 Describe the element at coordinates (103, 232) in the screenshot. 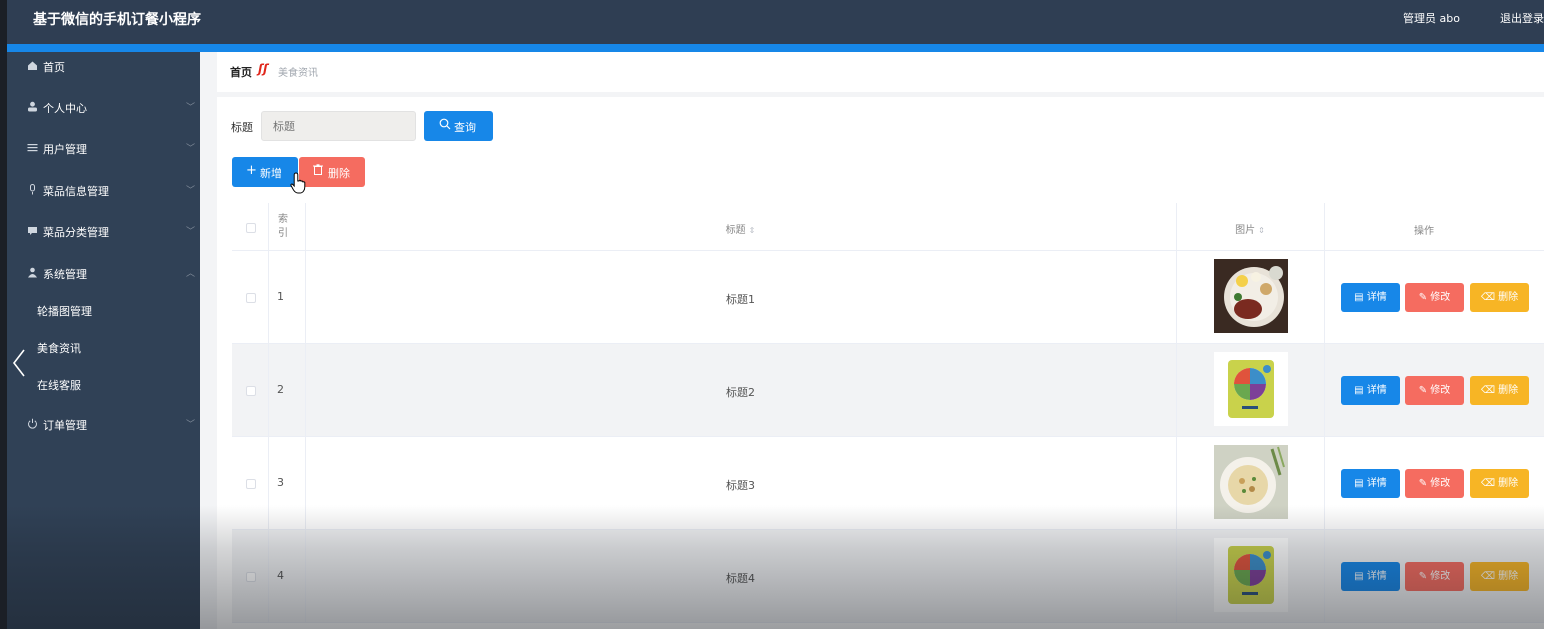

I see `sidebar-item-dish-category: 菜品分类管理 ﹀` at that location.